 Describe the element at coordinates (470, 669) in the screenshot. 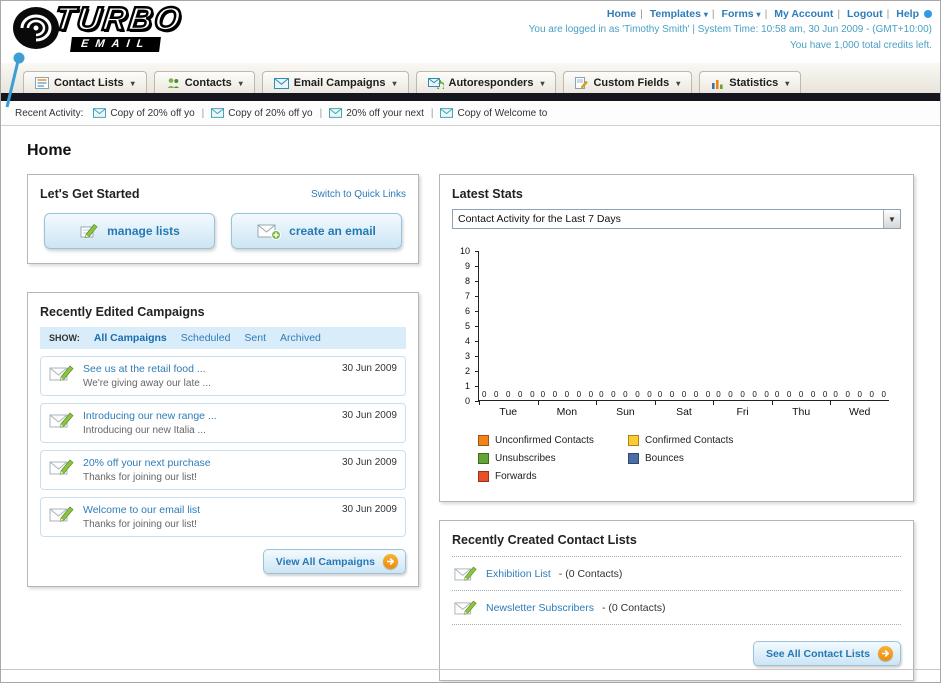

I see `footer-divider` at that location.